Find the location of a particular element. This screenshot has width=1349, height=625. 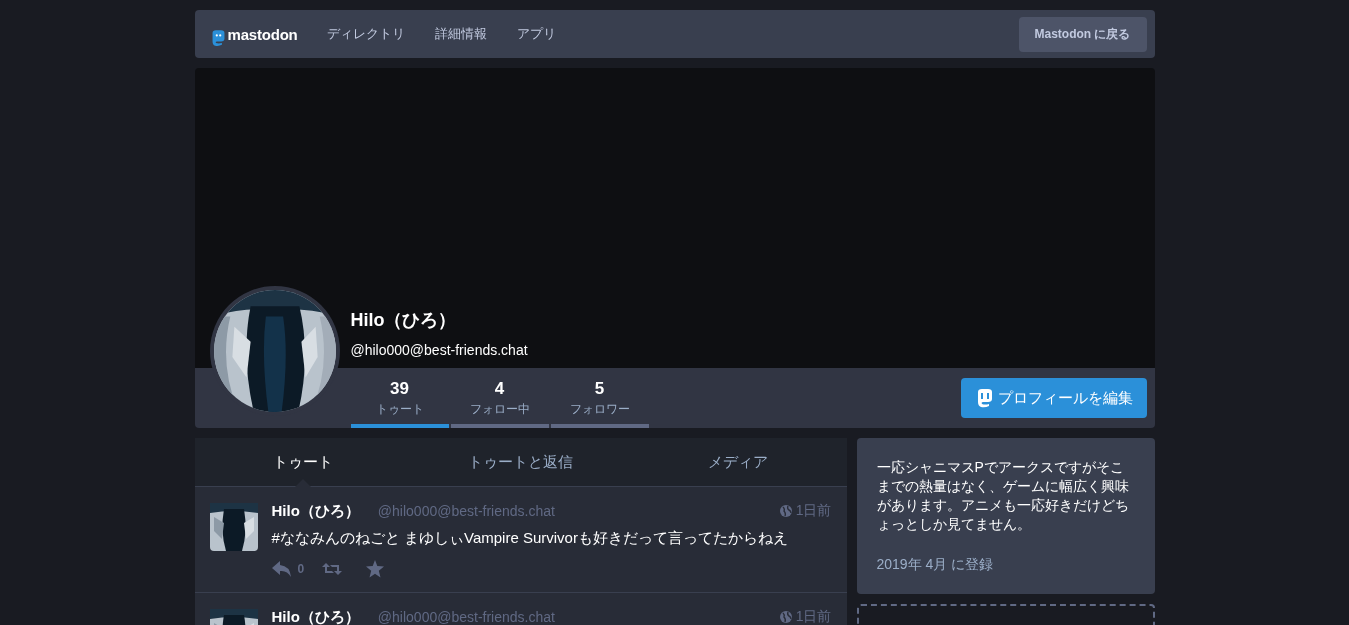

timeline-tab: トゥート is located at coordinates (303, 462).